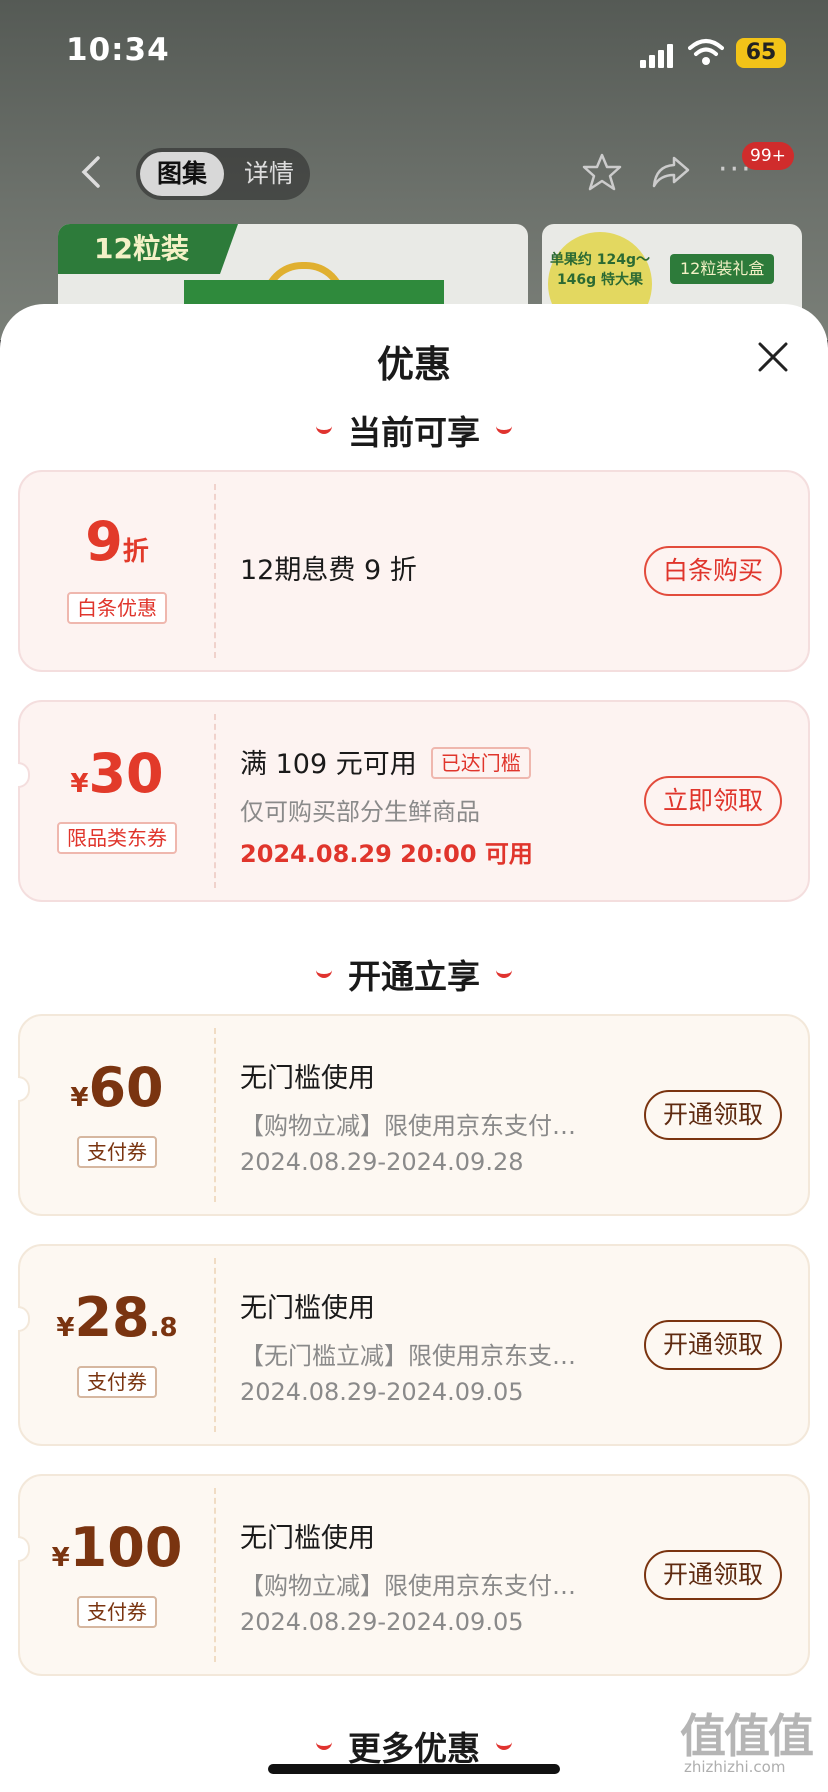 The image size is (828, 1792). I want to click on home-indicator, so click(414, 1769).